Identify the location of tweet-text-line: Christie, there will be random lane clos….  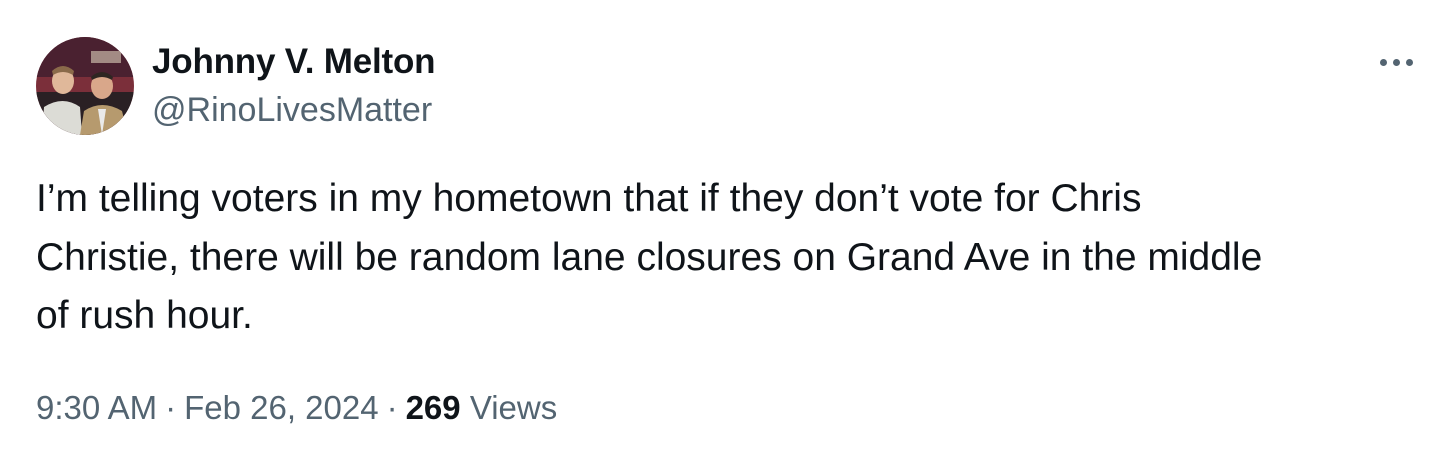
(649, 257).